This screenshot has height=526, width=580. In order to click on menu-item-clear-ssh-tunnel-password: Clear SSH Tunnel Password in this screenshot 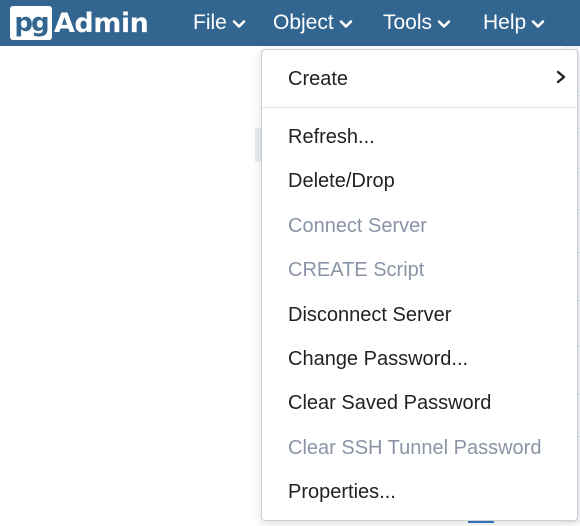, I will do `click(414, 448)`.